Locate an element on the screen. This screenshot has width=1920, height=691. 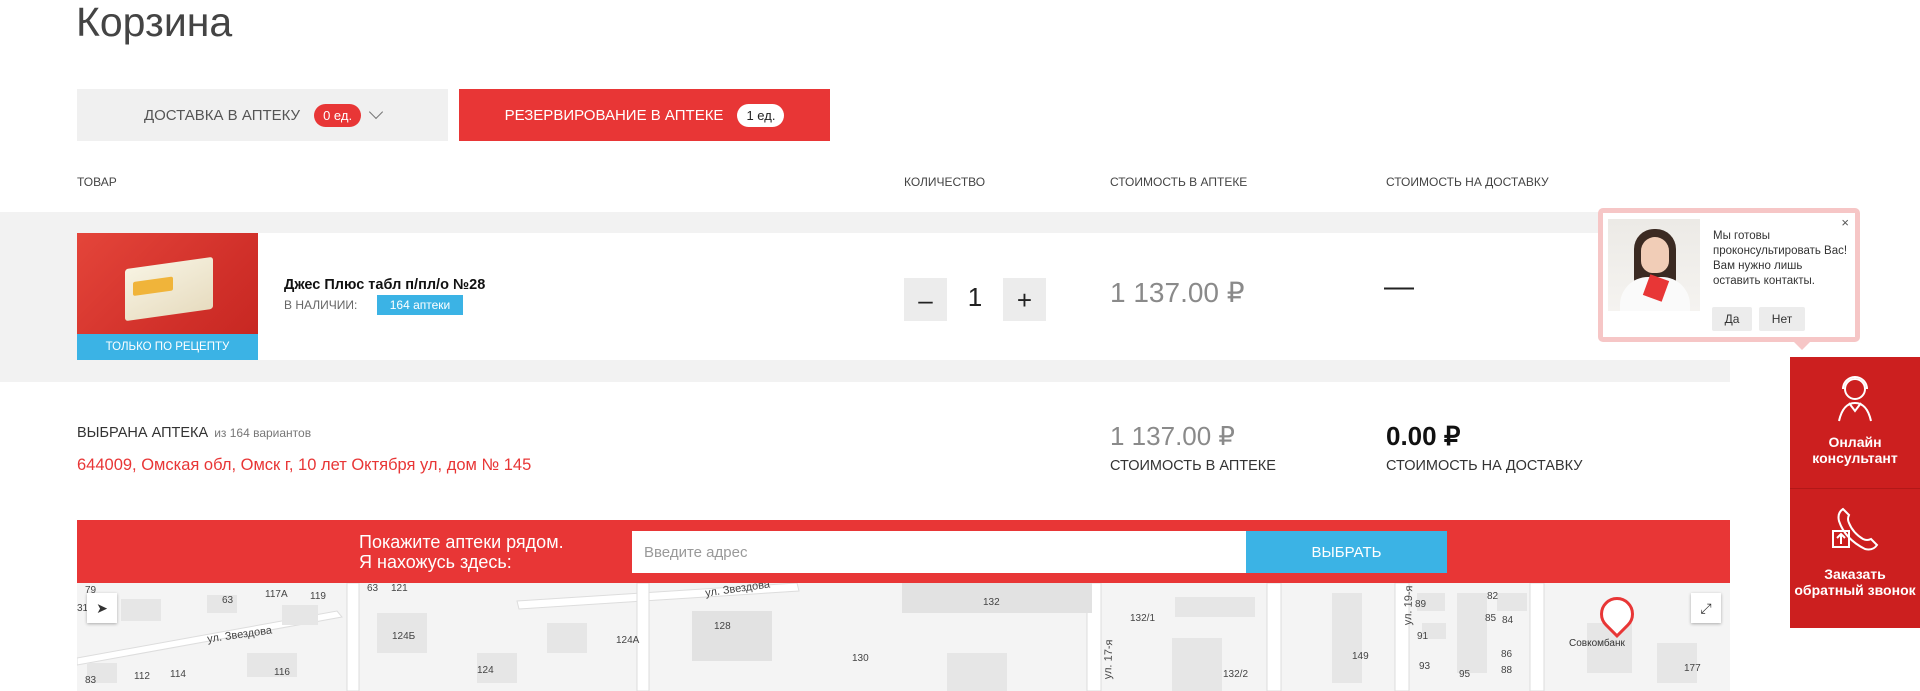
page-title: Корзина is located at coordinates (154, 22).